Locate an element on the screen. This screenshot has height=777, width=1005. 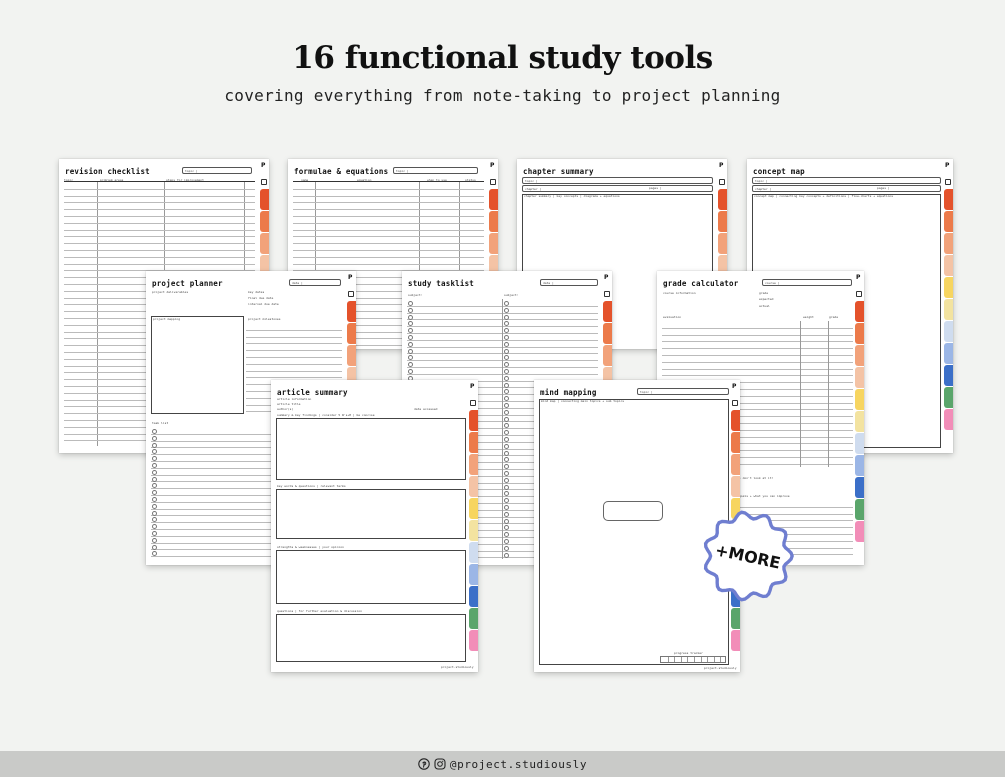
more-badge-label: +MORE is located at coordinates (748, 556).